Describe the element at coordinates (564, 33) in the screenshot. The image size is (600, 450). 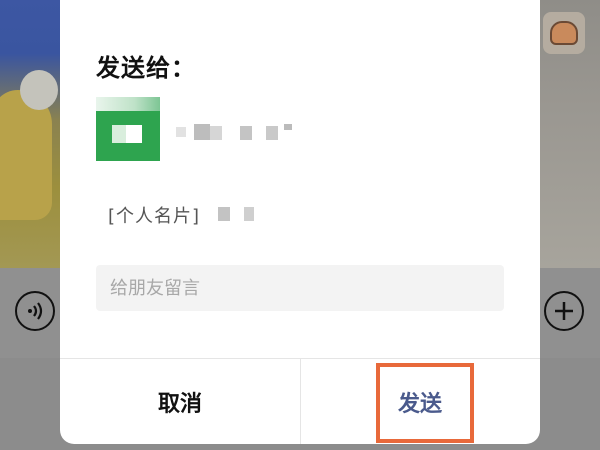
I see `sticker-icon` at that location.